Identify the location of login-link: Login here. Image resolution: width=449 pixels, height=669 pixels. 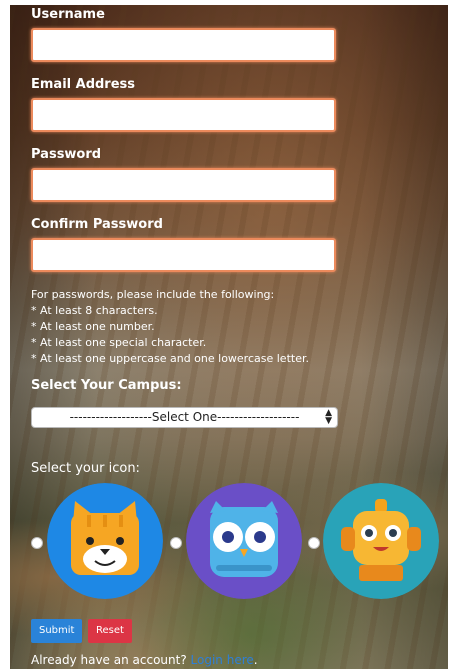
(222, 660).